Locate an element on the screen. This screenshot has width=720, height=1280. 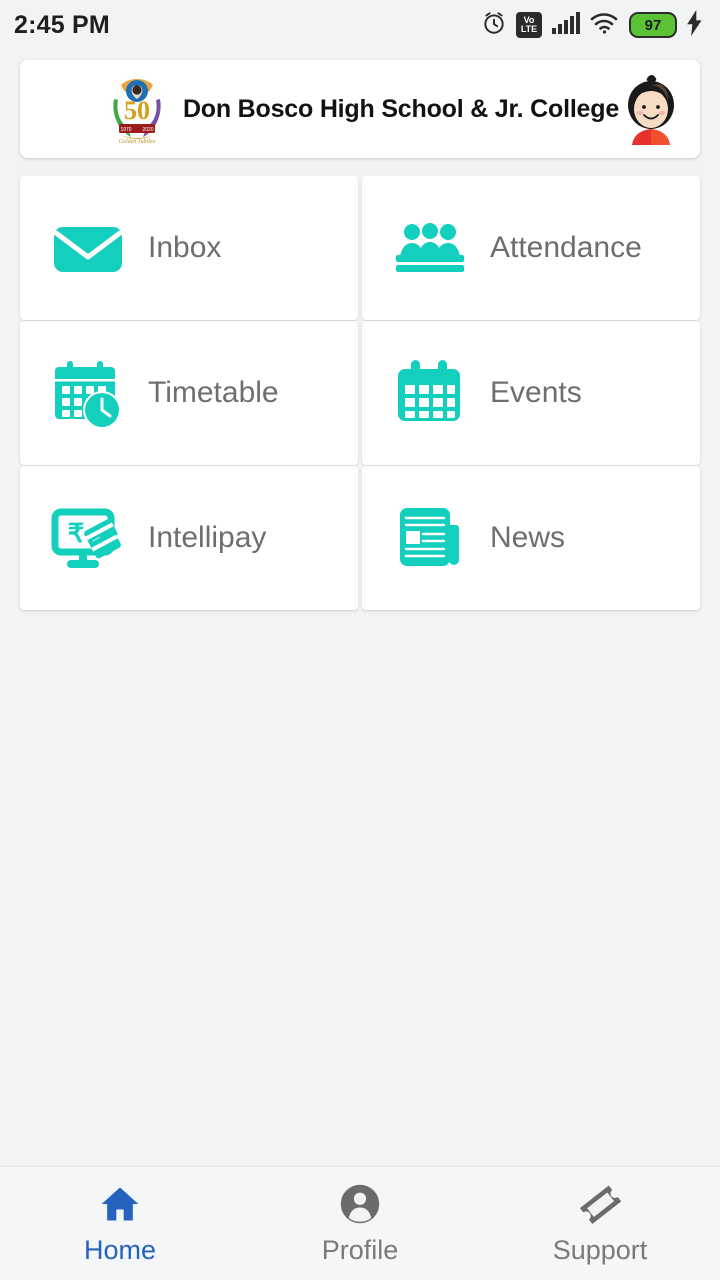
status-icons: Vo LTE 97 is located at coordinates (592, 25).